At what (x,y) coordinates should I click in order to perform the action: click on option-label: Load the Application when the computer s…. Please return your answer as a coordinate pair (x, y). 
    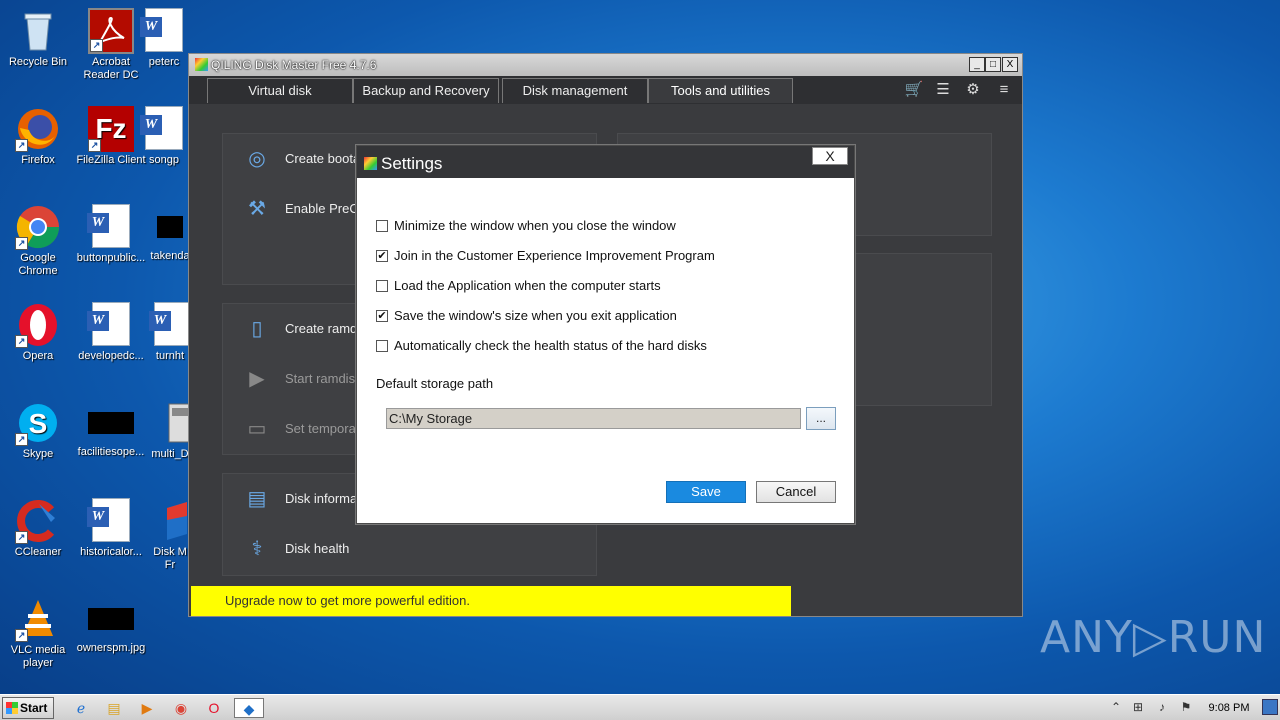
    Looking at the image, I should click on (527, 285).